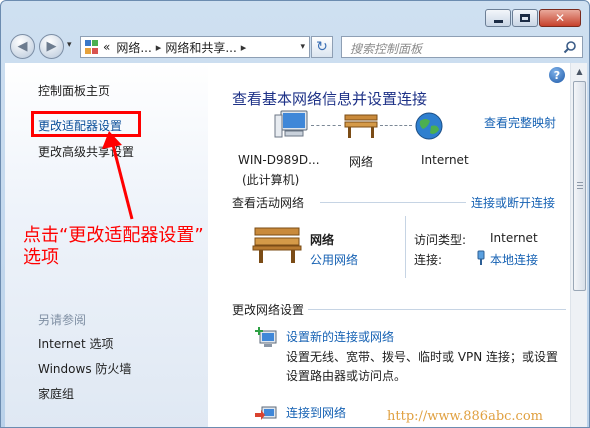 The height and width of the screenshot is (428, 590). What do you see at coordinates (41, 257) in the screenshot?
I see `annotation-line-2: 选项` at bounding box center [41, 257].